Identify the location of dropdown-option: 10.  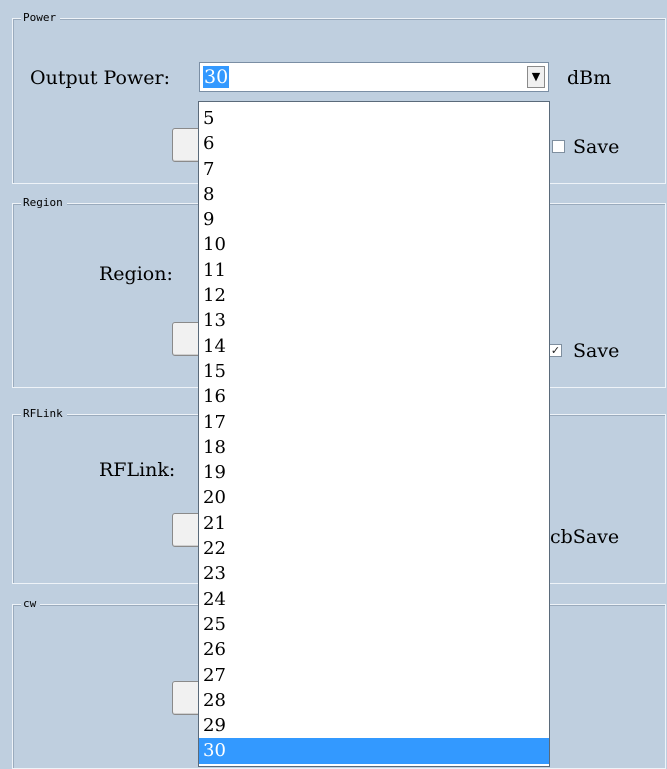
(374, 244).